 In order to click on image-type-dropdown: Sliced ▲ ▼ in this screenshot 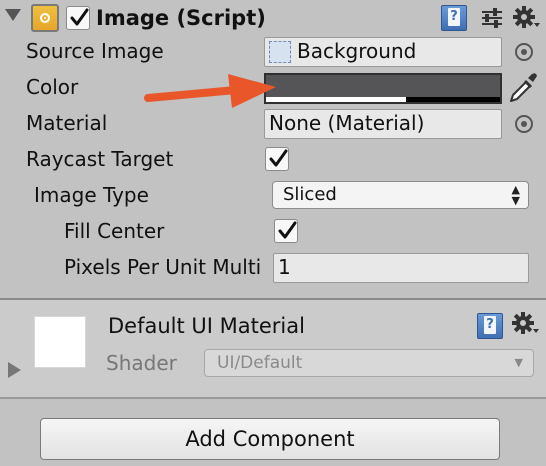, I will do `click(400, 195)`.